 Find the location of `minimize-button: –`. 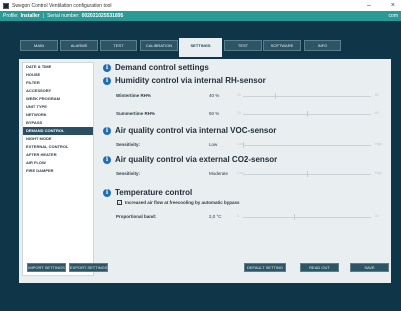

minimize-button: – is located at coordinates (369, 5).